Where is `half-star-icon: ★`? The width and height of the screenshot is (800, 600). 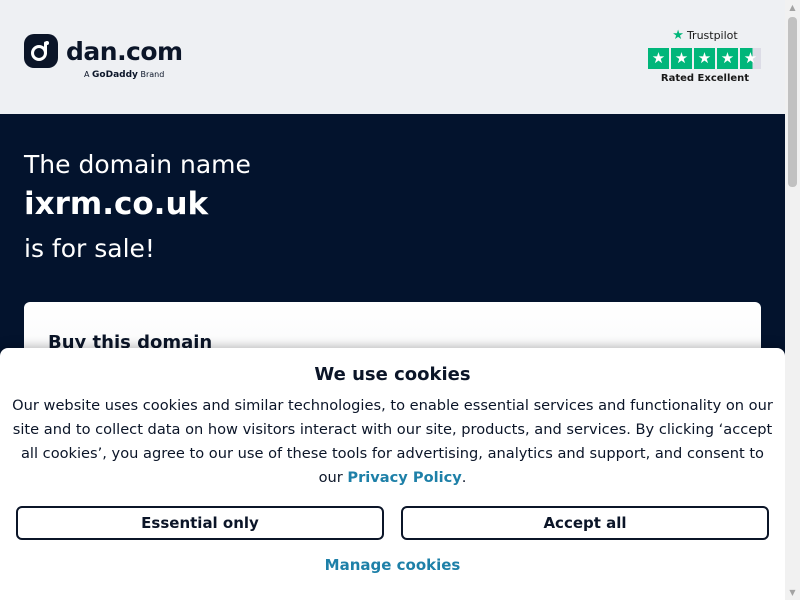
half-star-icon: ★ is located at coordinates (750, 58).